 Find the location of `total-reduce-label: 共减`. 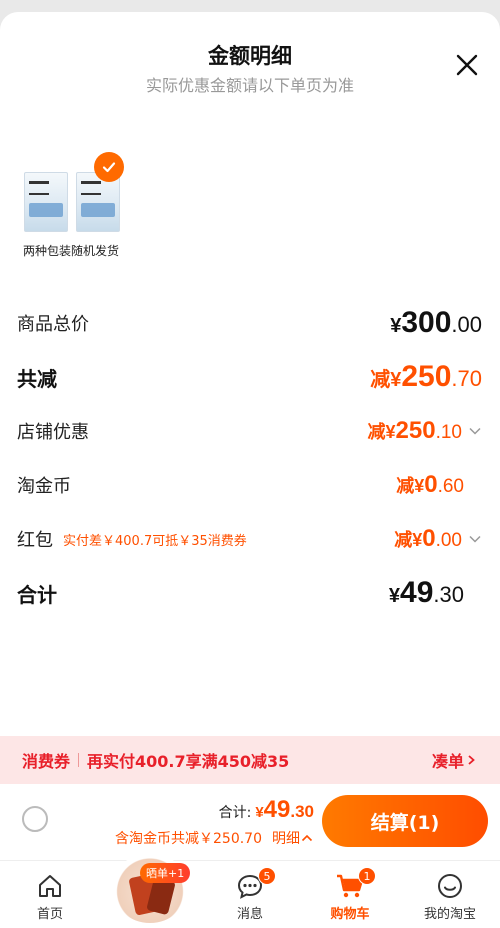

total-reduce-label: 共减 is located at coordinates (37, 378).